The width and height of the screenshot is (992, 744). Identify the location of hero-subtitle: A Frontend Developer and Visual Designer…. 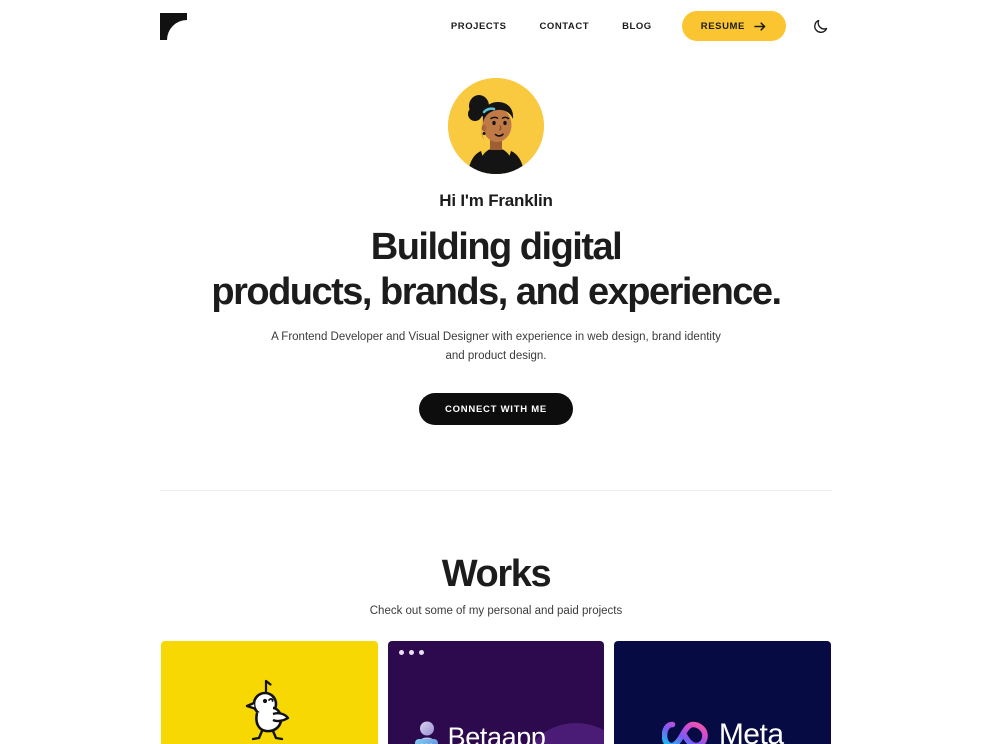
(496, 346).